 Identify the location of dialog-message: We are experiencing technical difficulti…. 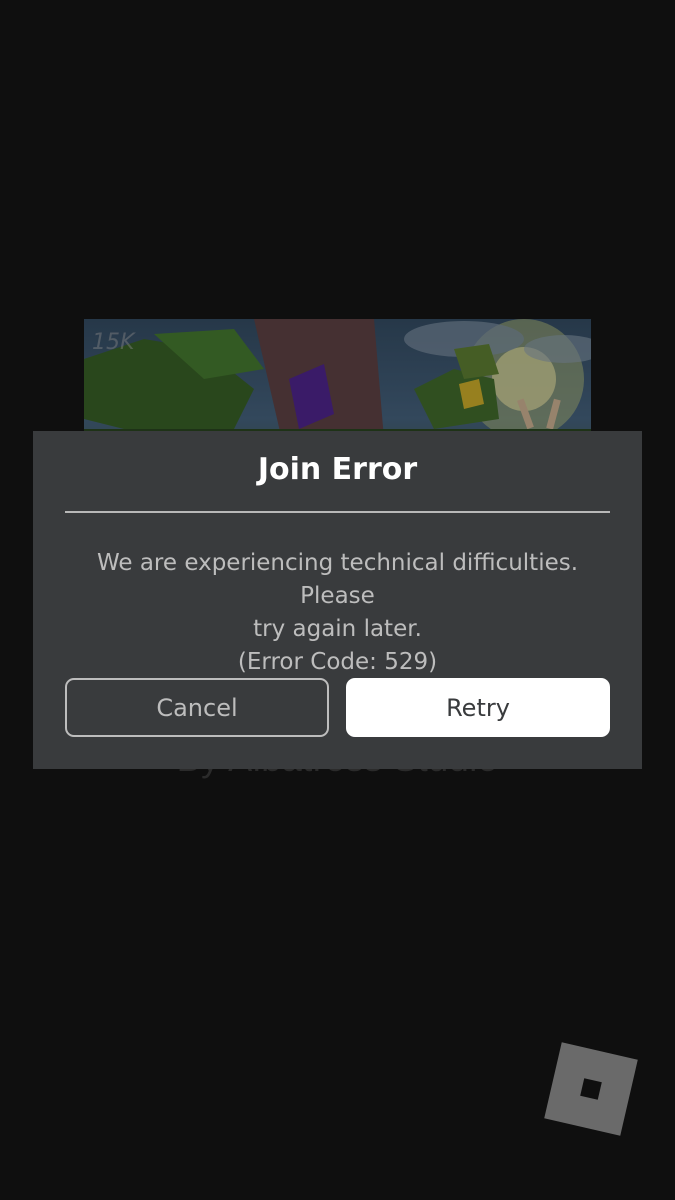
(337, 613).